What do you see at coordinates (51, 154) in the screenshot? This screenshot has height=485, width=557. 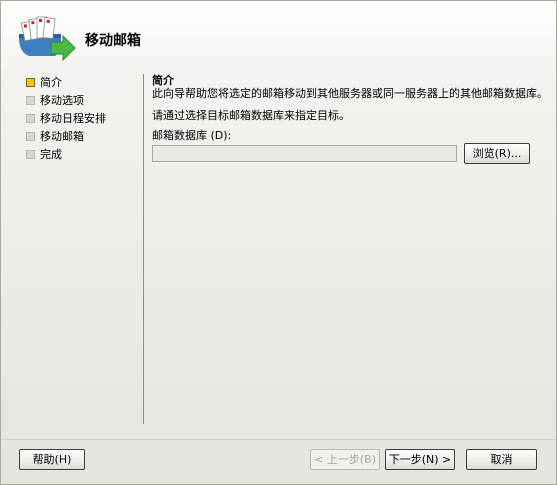 I see `step-label: 完成` at bounding box center [51, 154].